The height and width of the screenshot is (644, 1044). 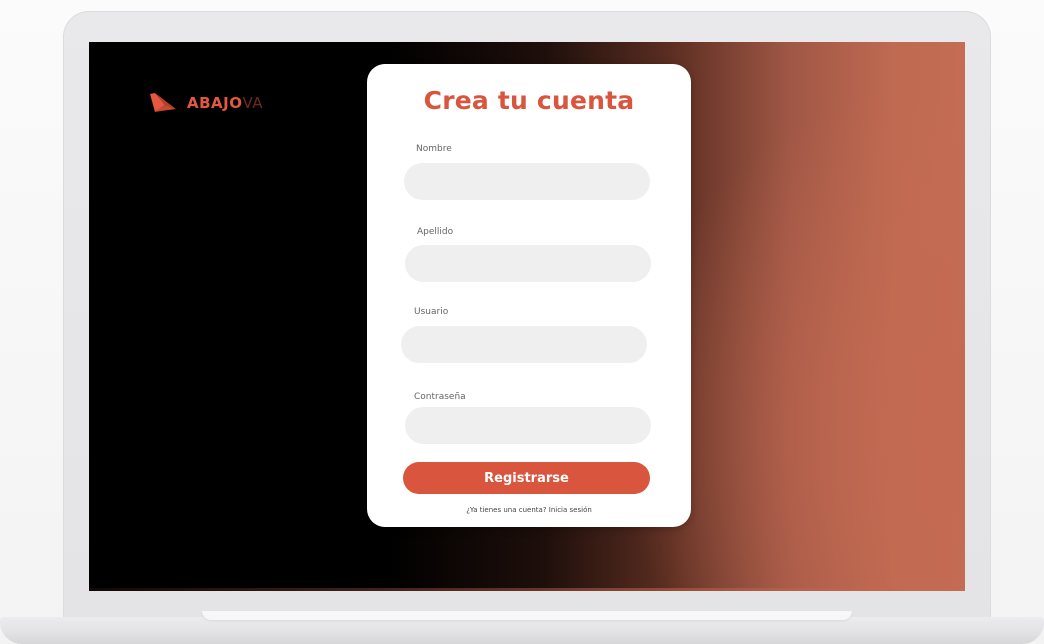 I want to click on laptop-notch, so click(x=527, y=615).